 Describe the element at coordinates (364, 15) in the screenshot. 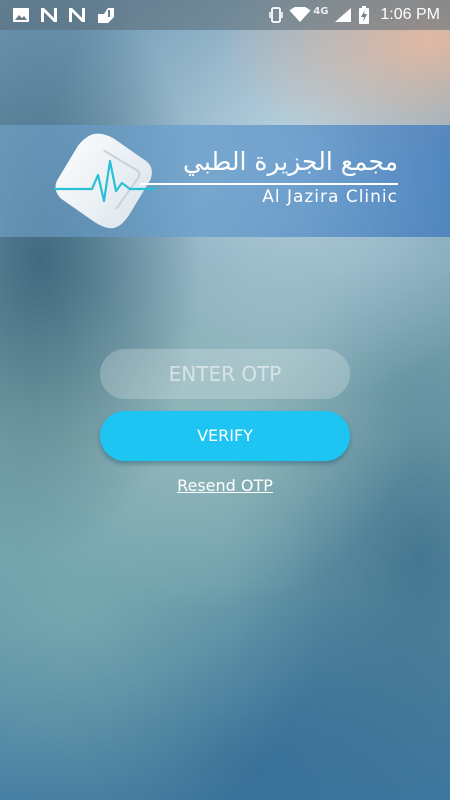

I see `battery-charging-icon` at that location.